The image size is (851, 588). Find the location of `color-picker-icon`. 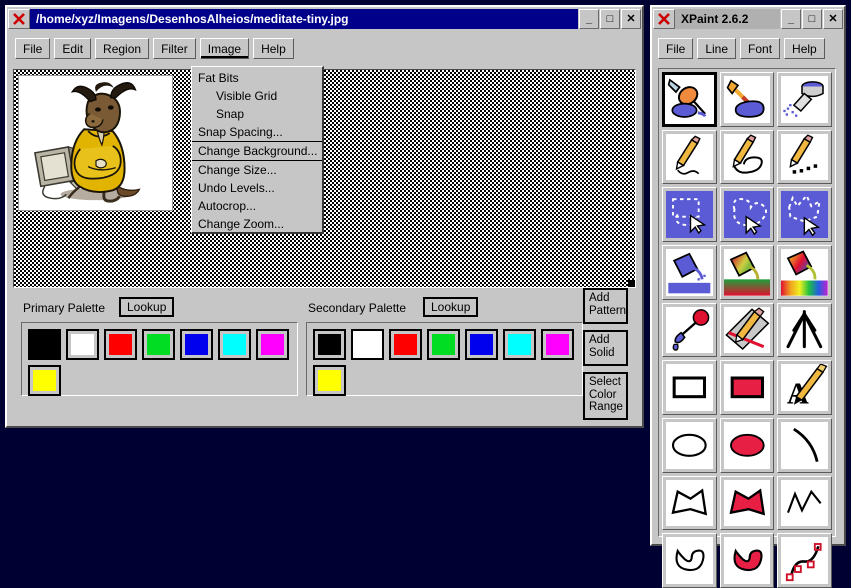

color-picker-icon is located at coordinates (689, 330).